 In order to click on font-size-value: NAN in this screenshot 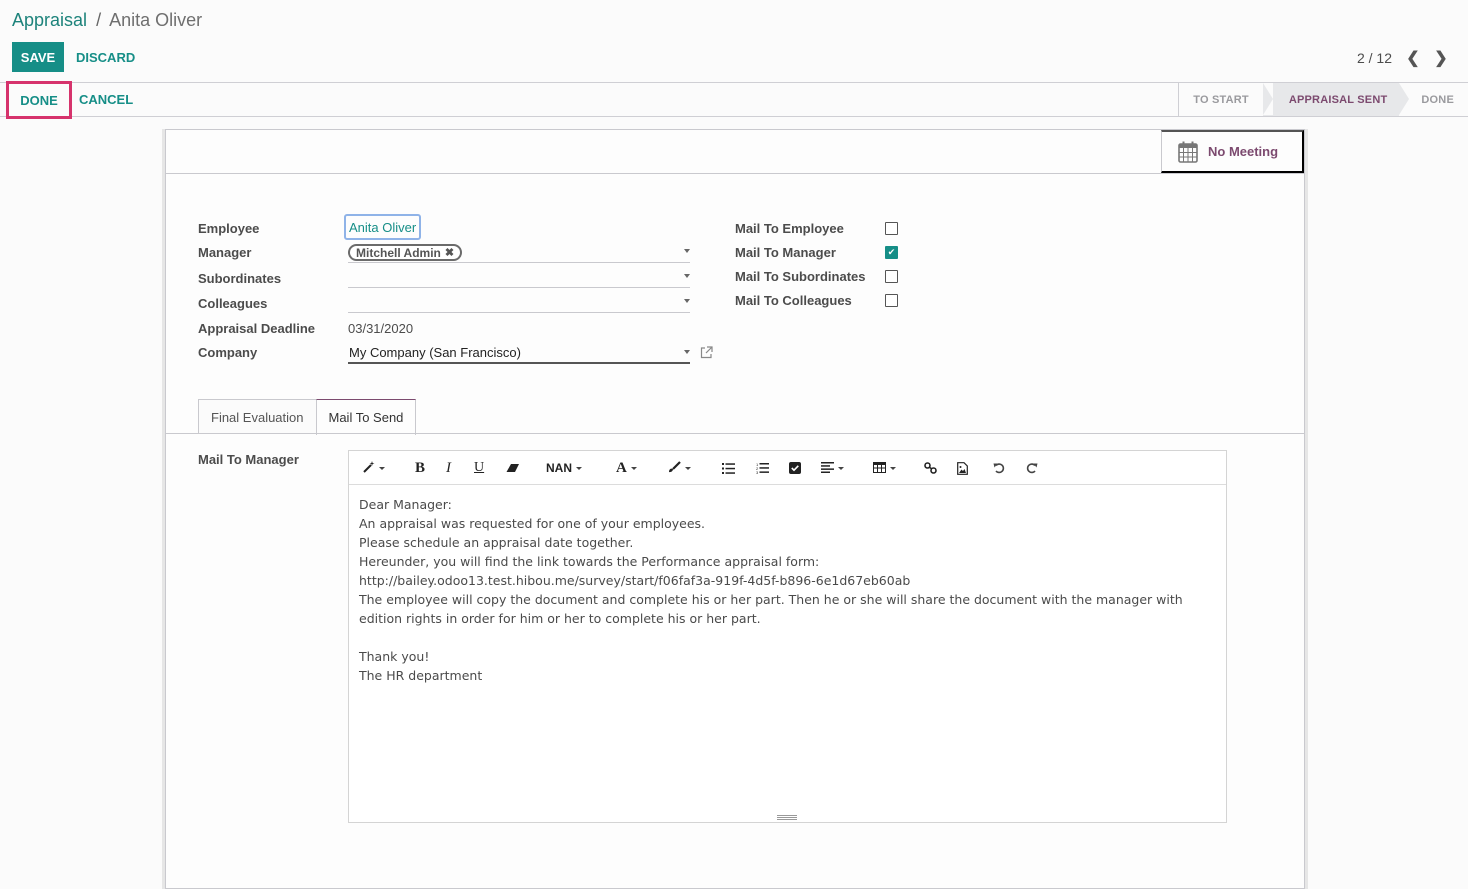, I will do `click(559, 468)`.